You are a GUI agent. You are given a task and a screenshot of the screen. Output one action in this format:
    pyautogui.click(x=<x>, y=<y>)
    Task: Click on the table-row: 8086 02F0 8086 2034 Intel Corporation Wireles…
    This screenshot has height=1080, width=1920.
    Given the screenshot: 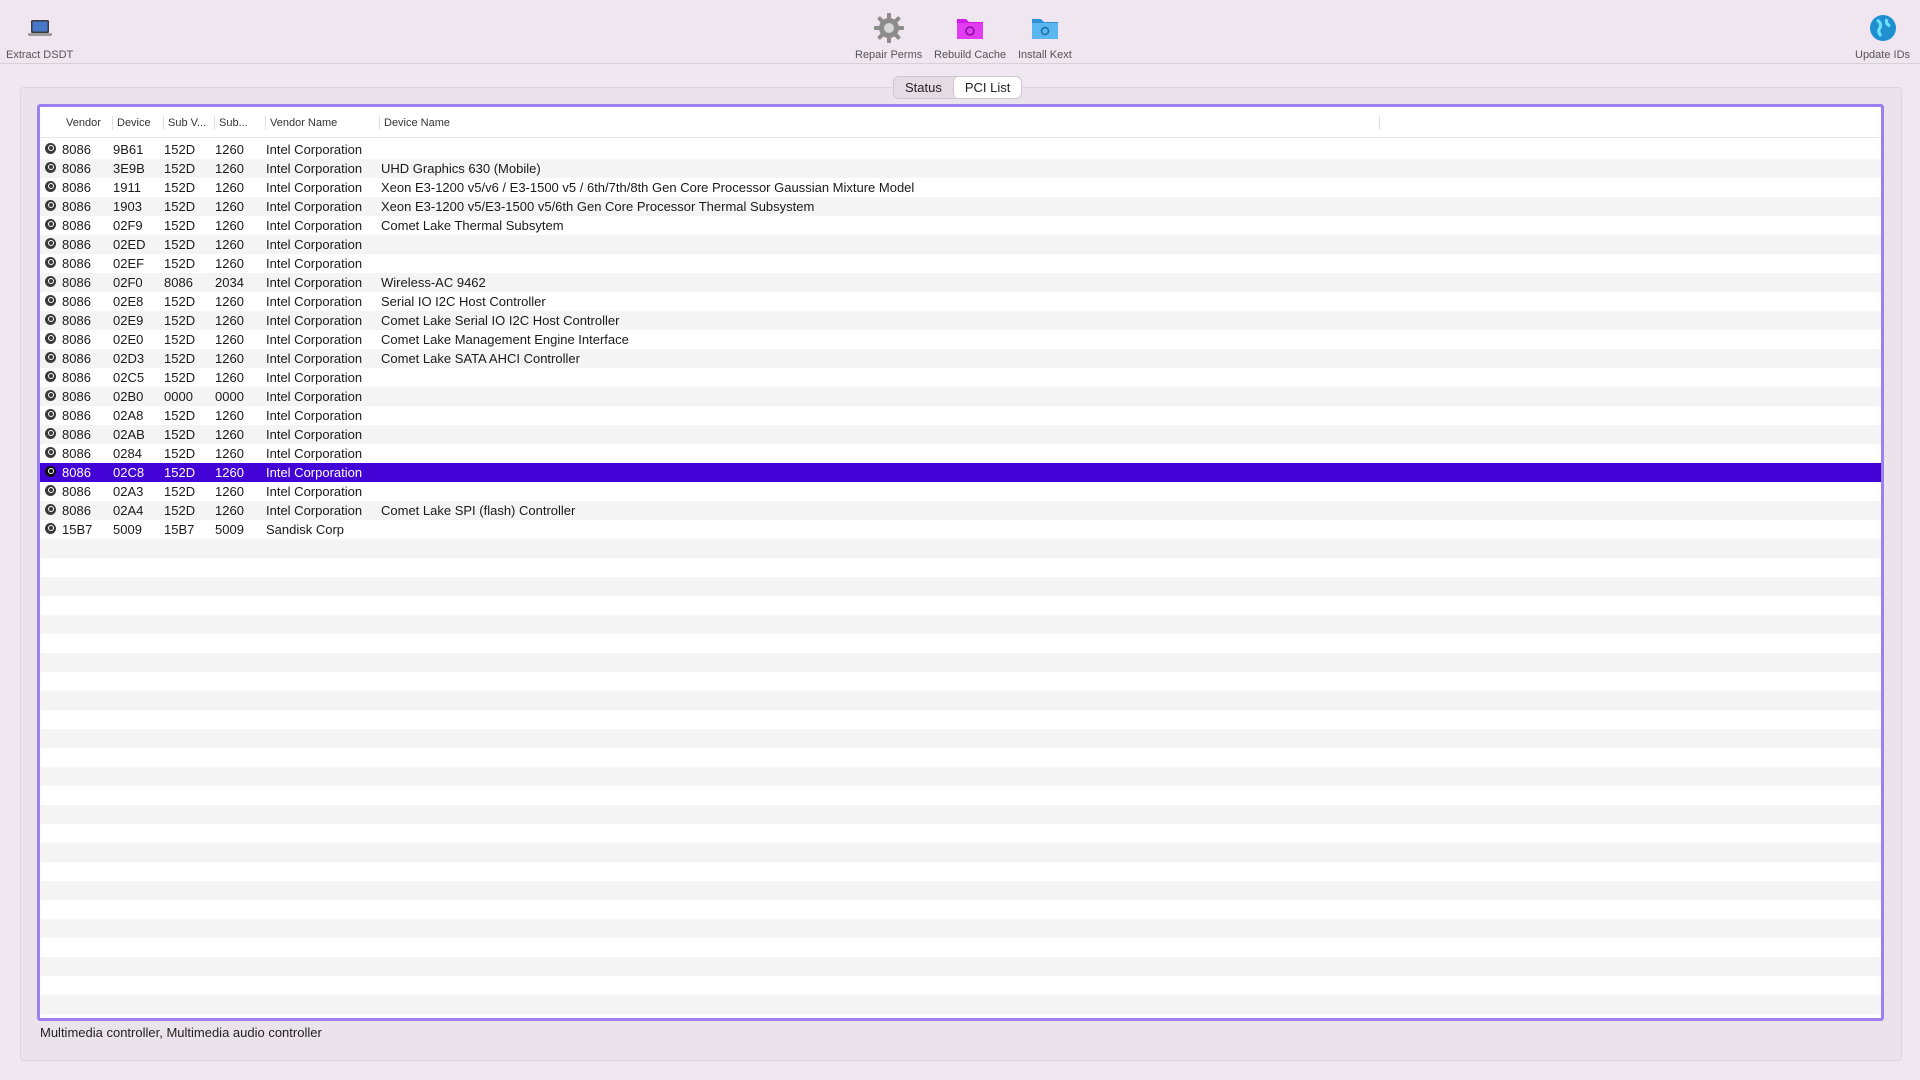 What is the action you would take?
    pyautogui.click(x=960, y=282)
    